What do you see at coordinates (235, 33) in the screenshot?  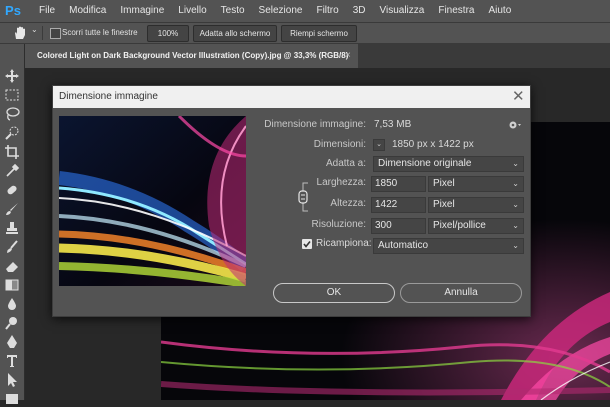 I see `fit-screen-button: Adatta allo schermo` at bounding box center [235, 33].